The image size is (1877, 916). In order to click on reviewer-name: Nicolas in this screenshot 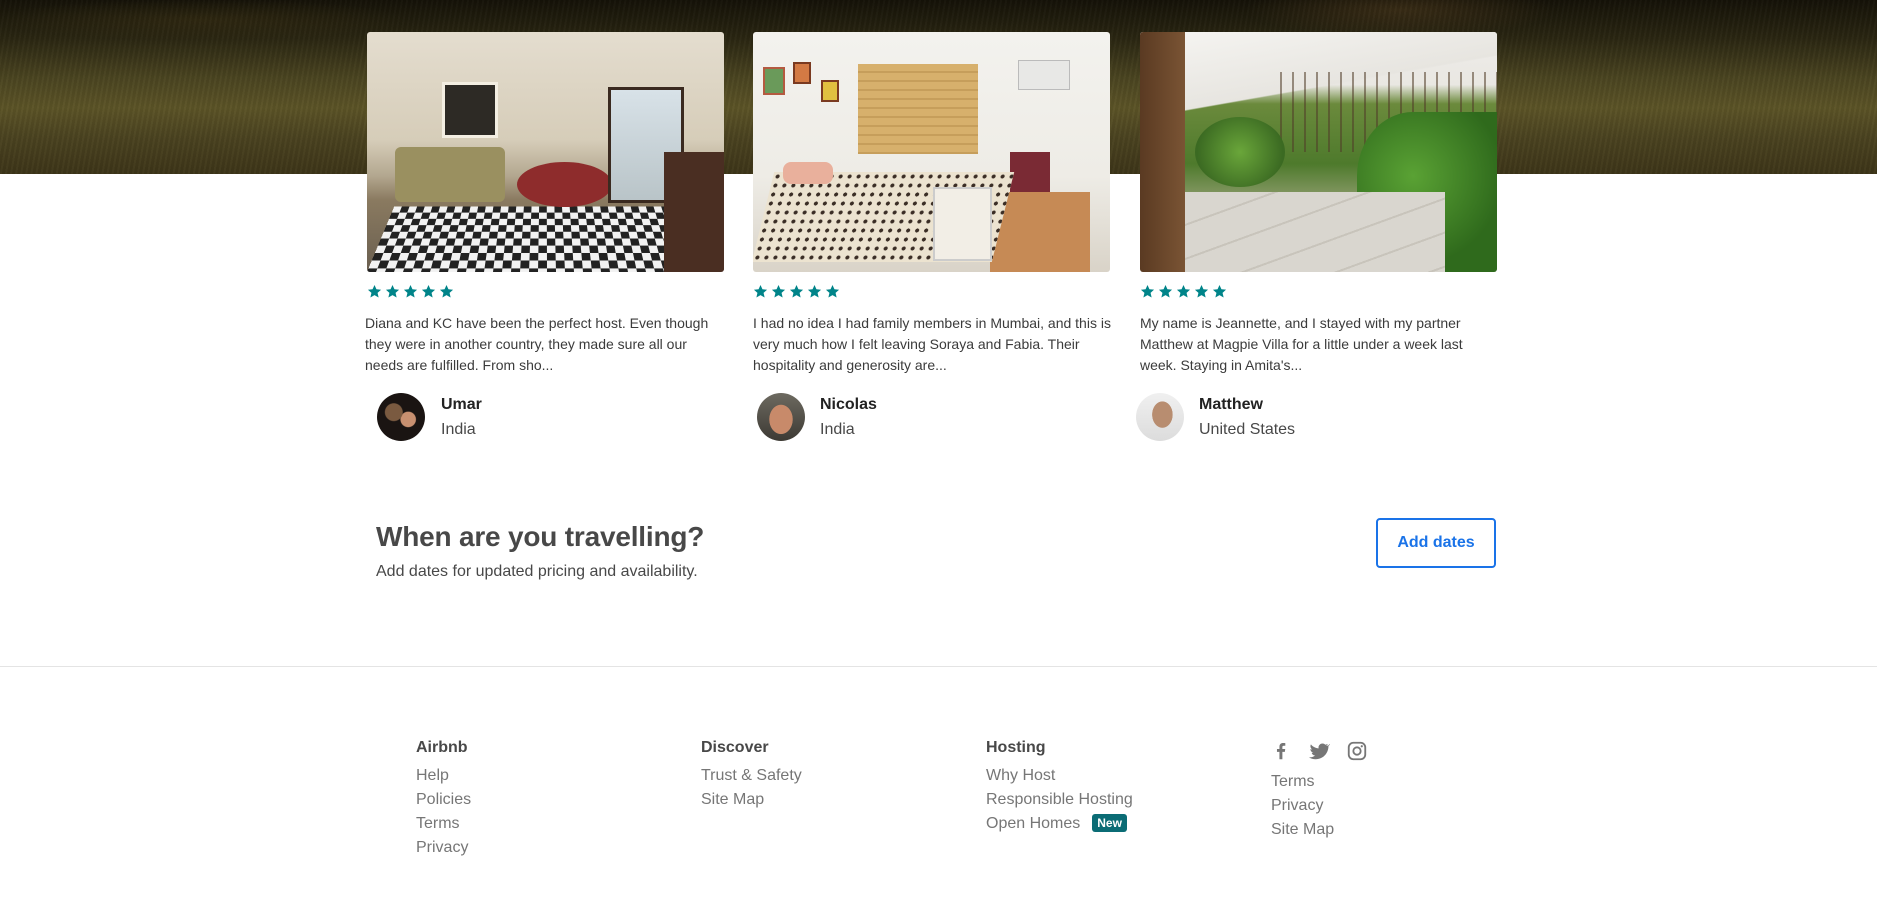, I will do `click(848, 404)`.